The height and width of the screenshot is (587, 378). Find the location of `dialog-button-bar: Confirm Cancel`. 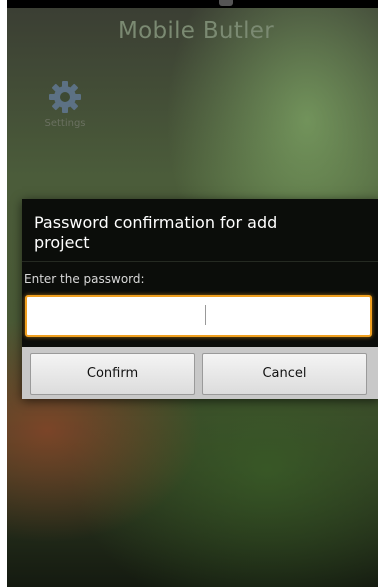

dialog-button-bar: Confirm Cancel is located at coordinates (200, 373).